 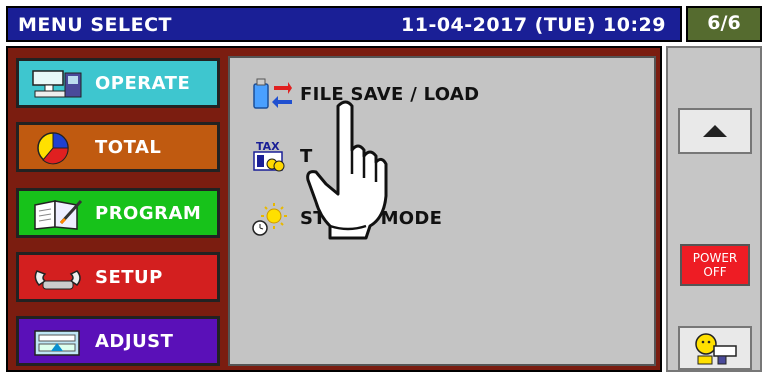 I want to click on scroll-up-button, so click(x=715, y=131).